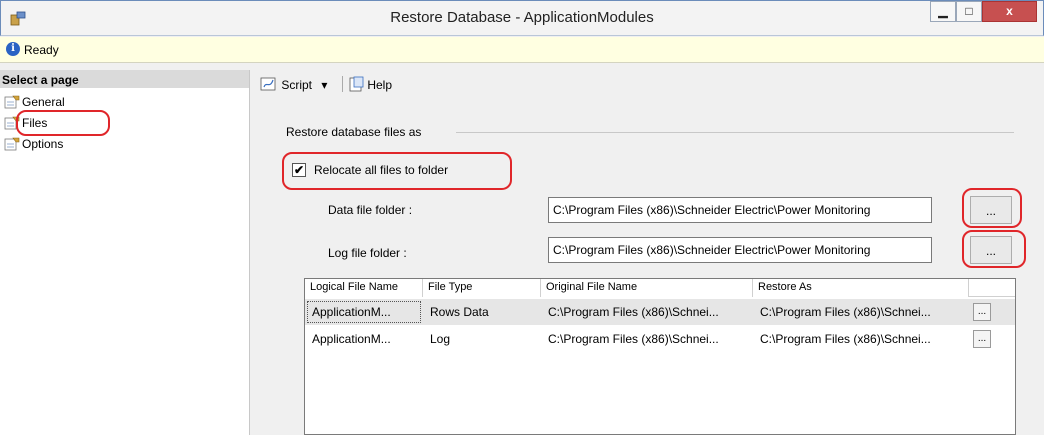 The image size is (1044, 435). What do you see at coordinates (269, 85) in the screenshot?
I see `script-icon` at bounding box center [269, 85].